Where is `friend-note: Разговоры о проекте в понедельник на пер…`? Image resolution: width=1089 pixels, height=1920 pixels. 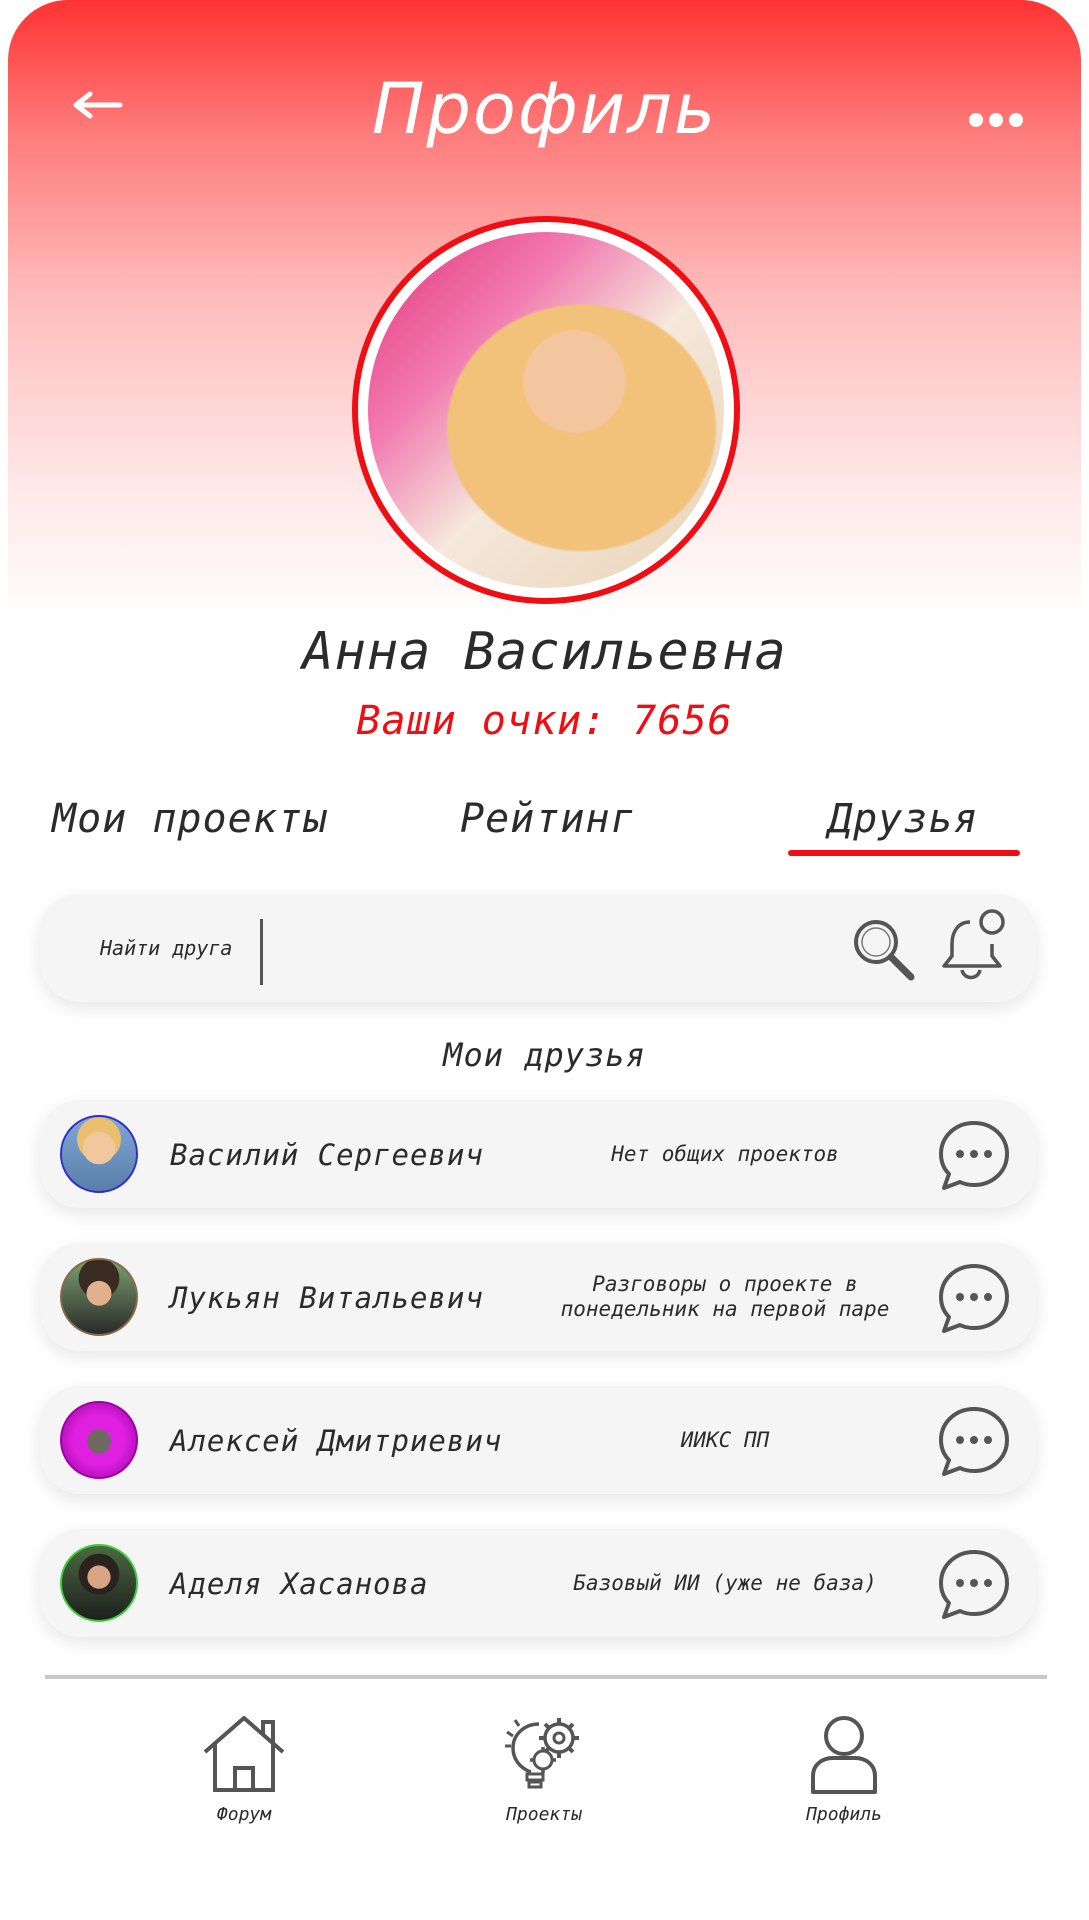 friend-note: Разговоры о проекте в понедельник на пер… is located at coordinates (725, 1296).